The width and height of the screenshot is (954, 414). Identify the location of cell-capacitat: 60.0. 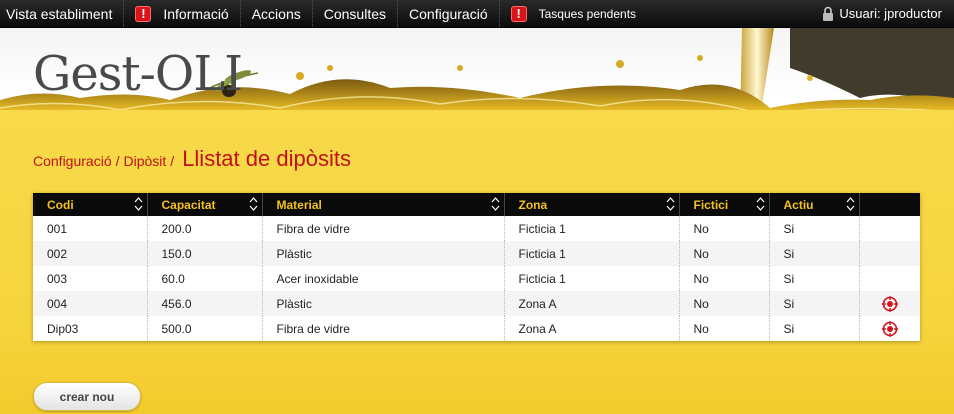
(205, 278).